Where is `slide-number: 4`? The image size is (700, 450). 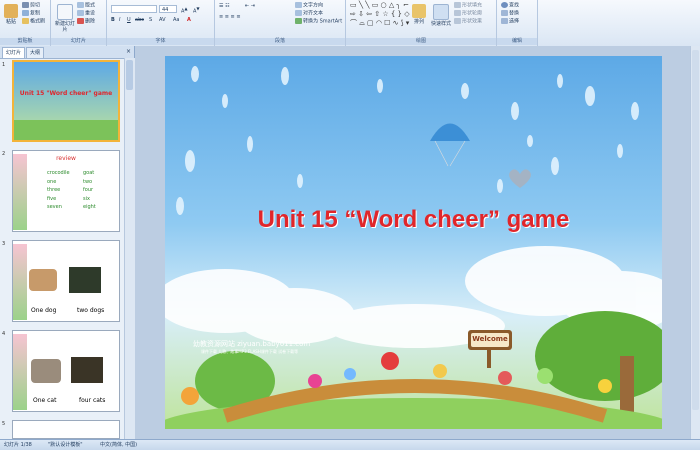 slide-number: 4 is located at coordinates (4, 334).